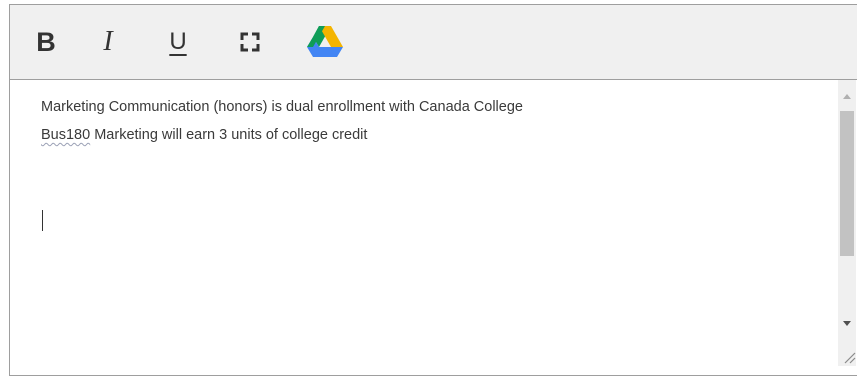  What do you see at coordinates (46, 42) in the screenshot?
I see `bold-button: B` at bounding box center [46, 42].